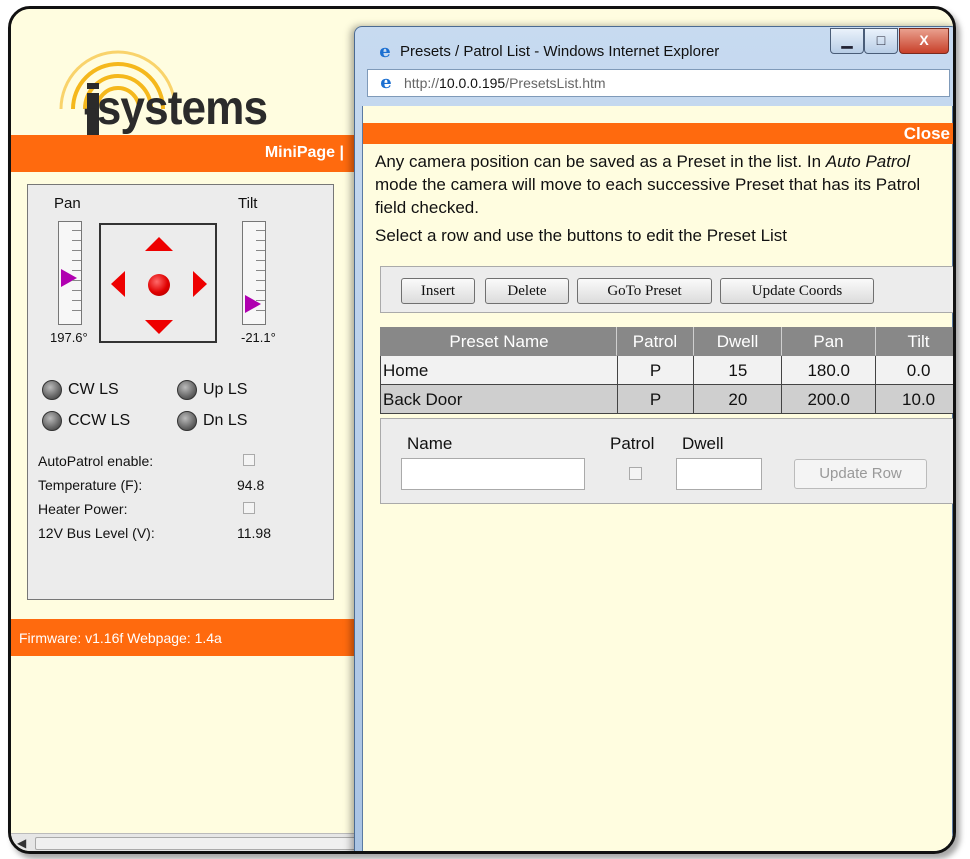 This screenshot has width=970, height=859. I want to click on dwell-cell: 15, so click(738, 370).